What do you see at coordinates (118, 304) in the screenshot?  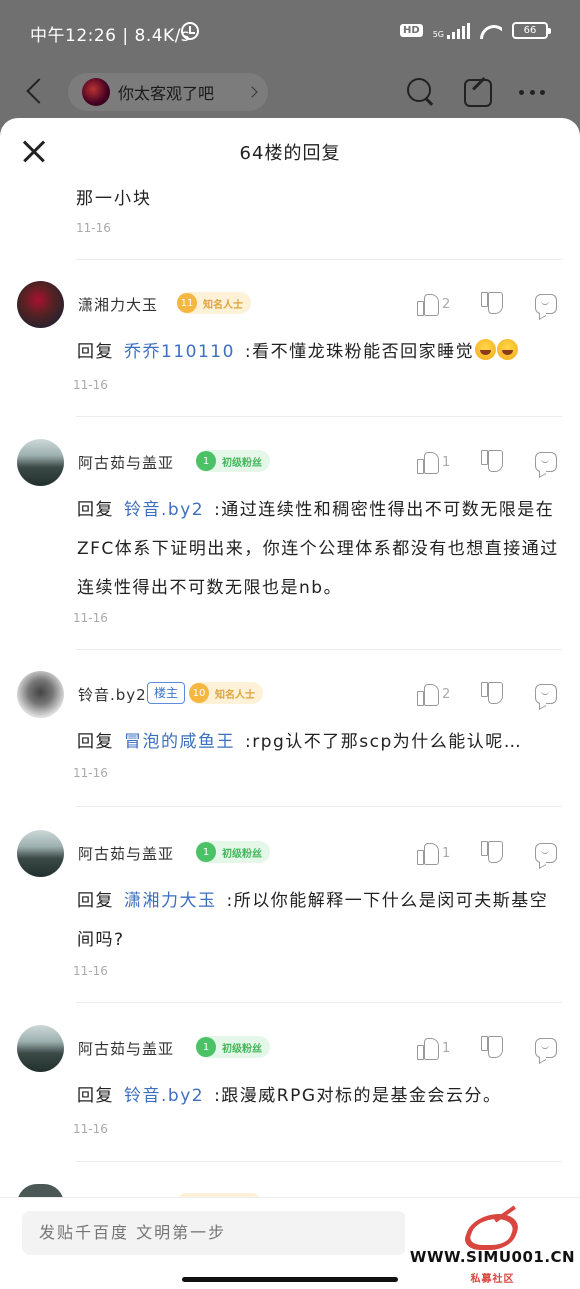 I see `username: 潇湘力大玉` at bounding box center [118, 304].